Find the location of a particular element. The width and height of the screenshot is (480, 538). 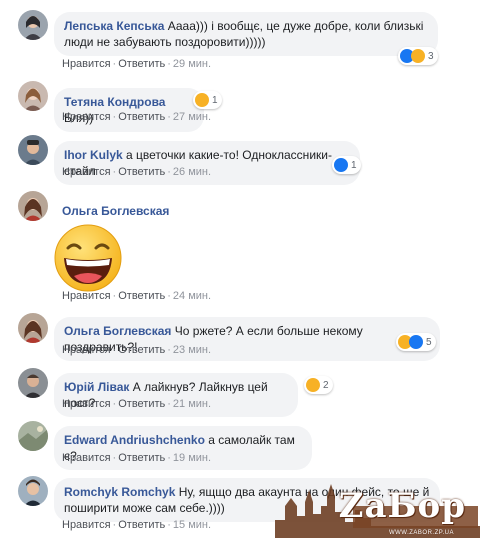

comment-actions: Нравится · Ответить · 29 мин. is located at coordinates (136, 64).